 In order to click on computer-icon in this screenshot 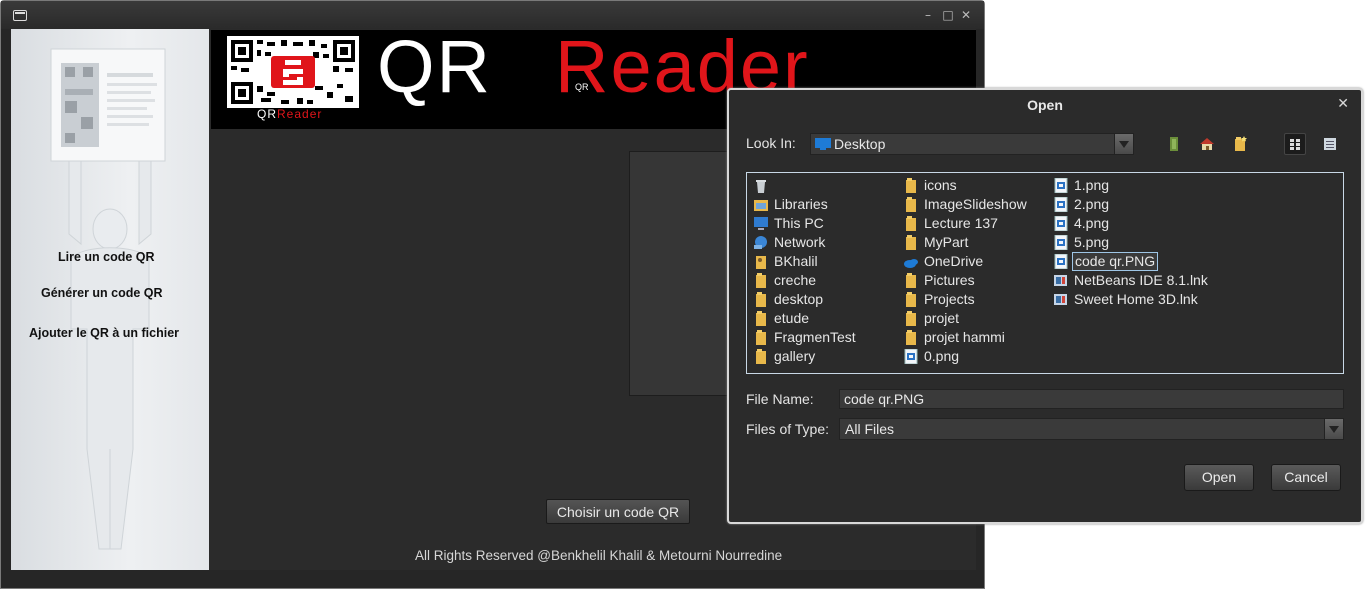, I will do `click(761, 223)`.